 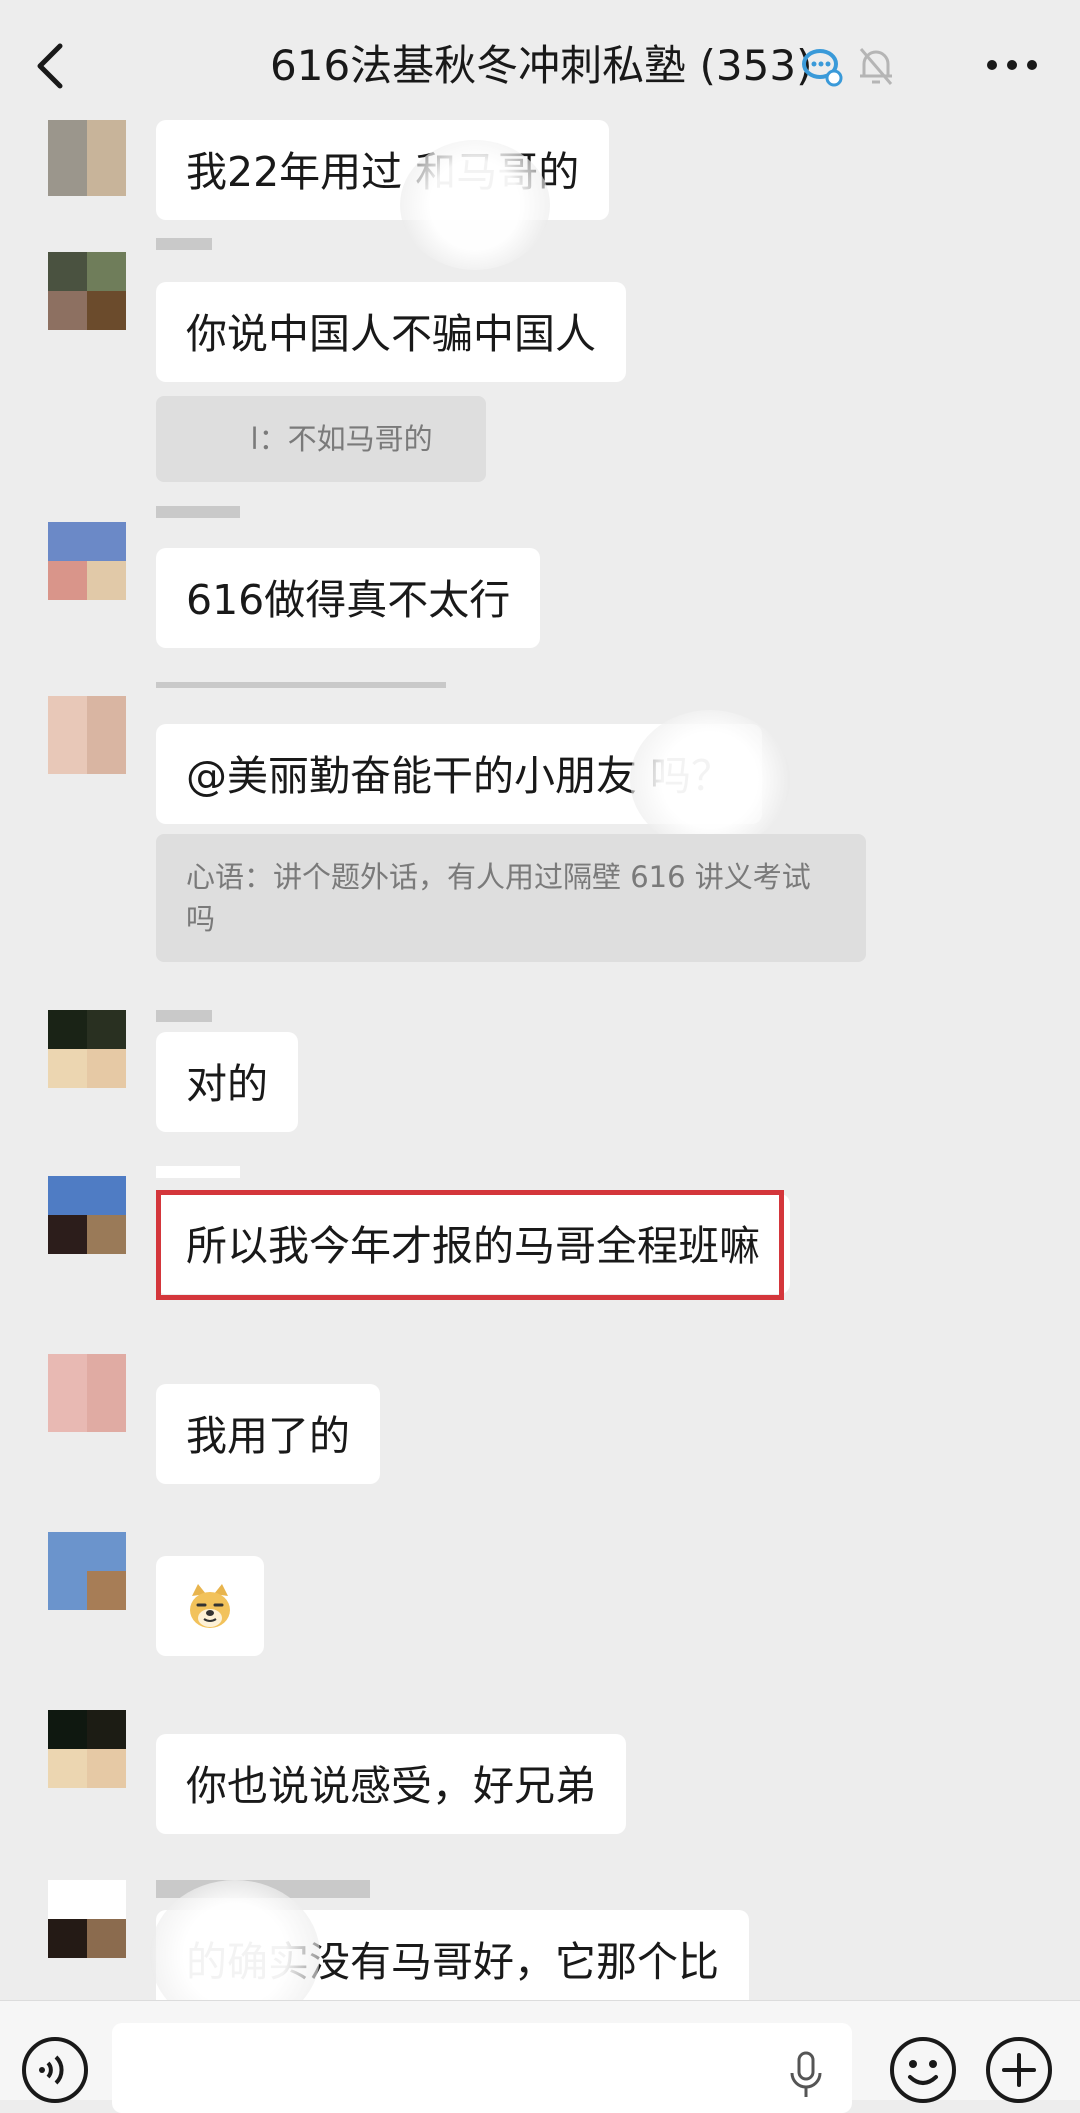 What do you see at coordinates (227, 1082) in the screenshot?
I see `message-bubble: 对的` at bounding box center [227, 1082].